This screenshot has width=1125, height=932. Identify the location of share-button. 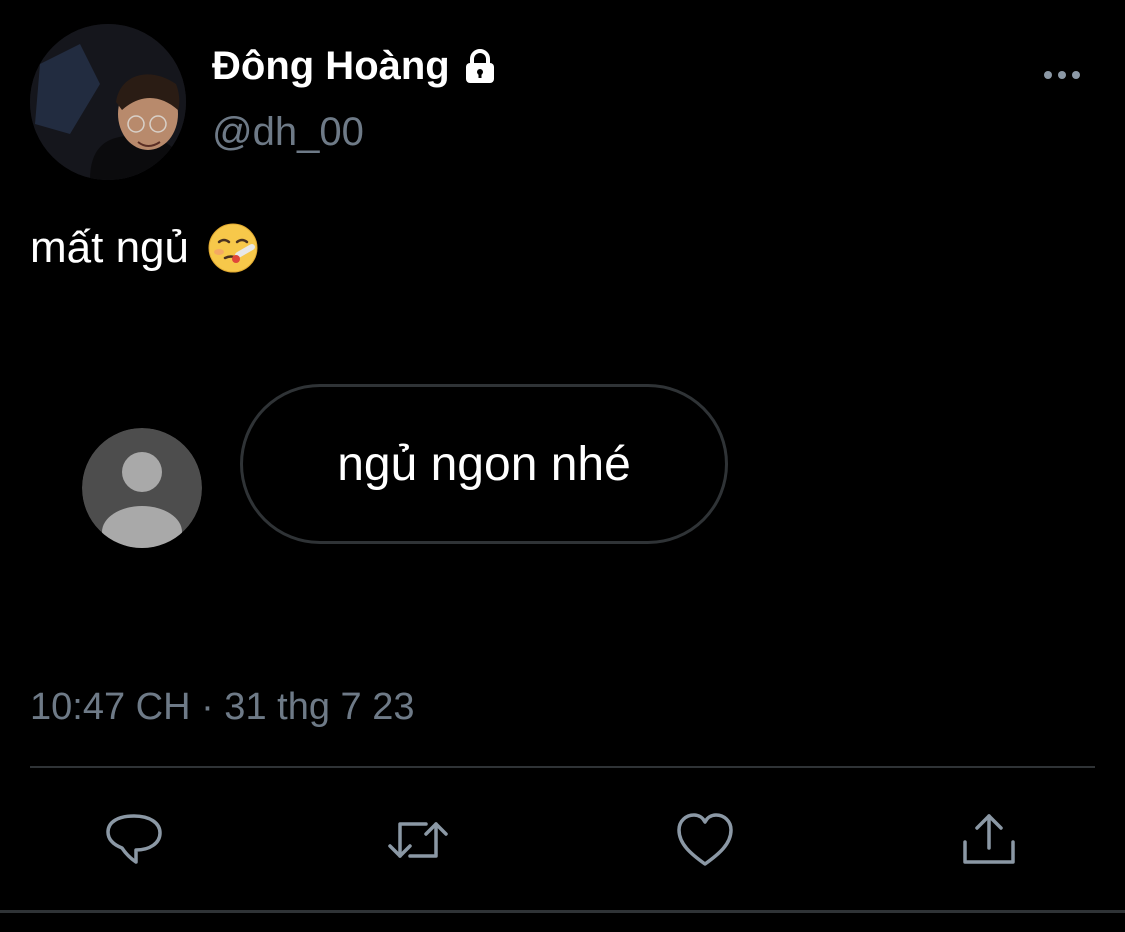
(989, 840).